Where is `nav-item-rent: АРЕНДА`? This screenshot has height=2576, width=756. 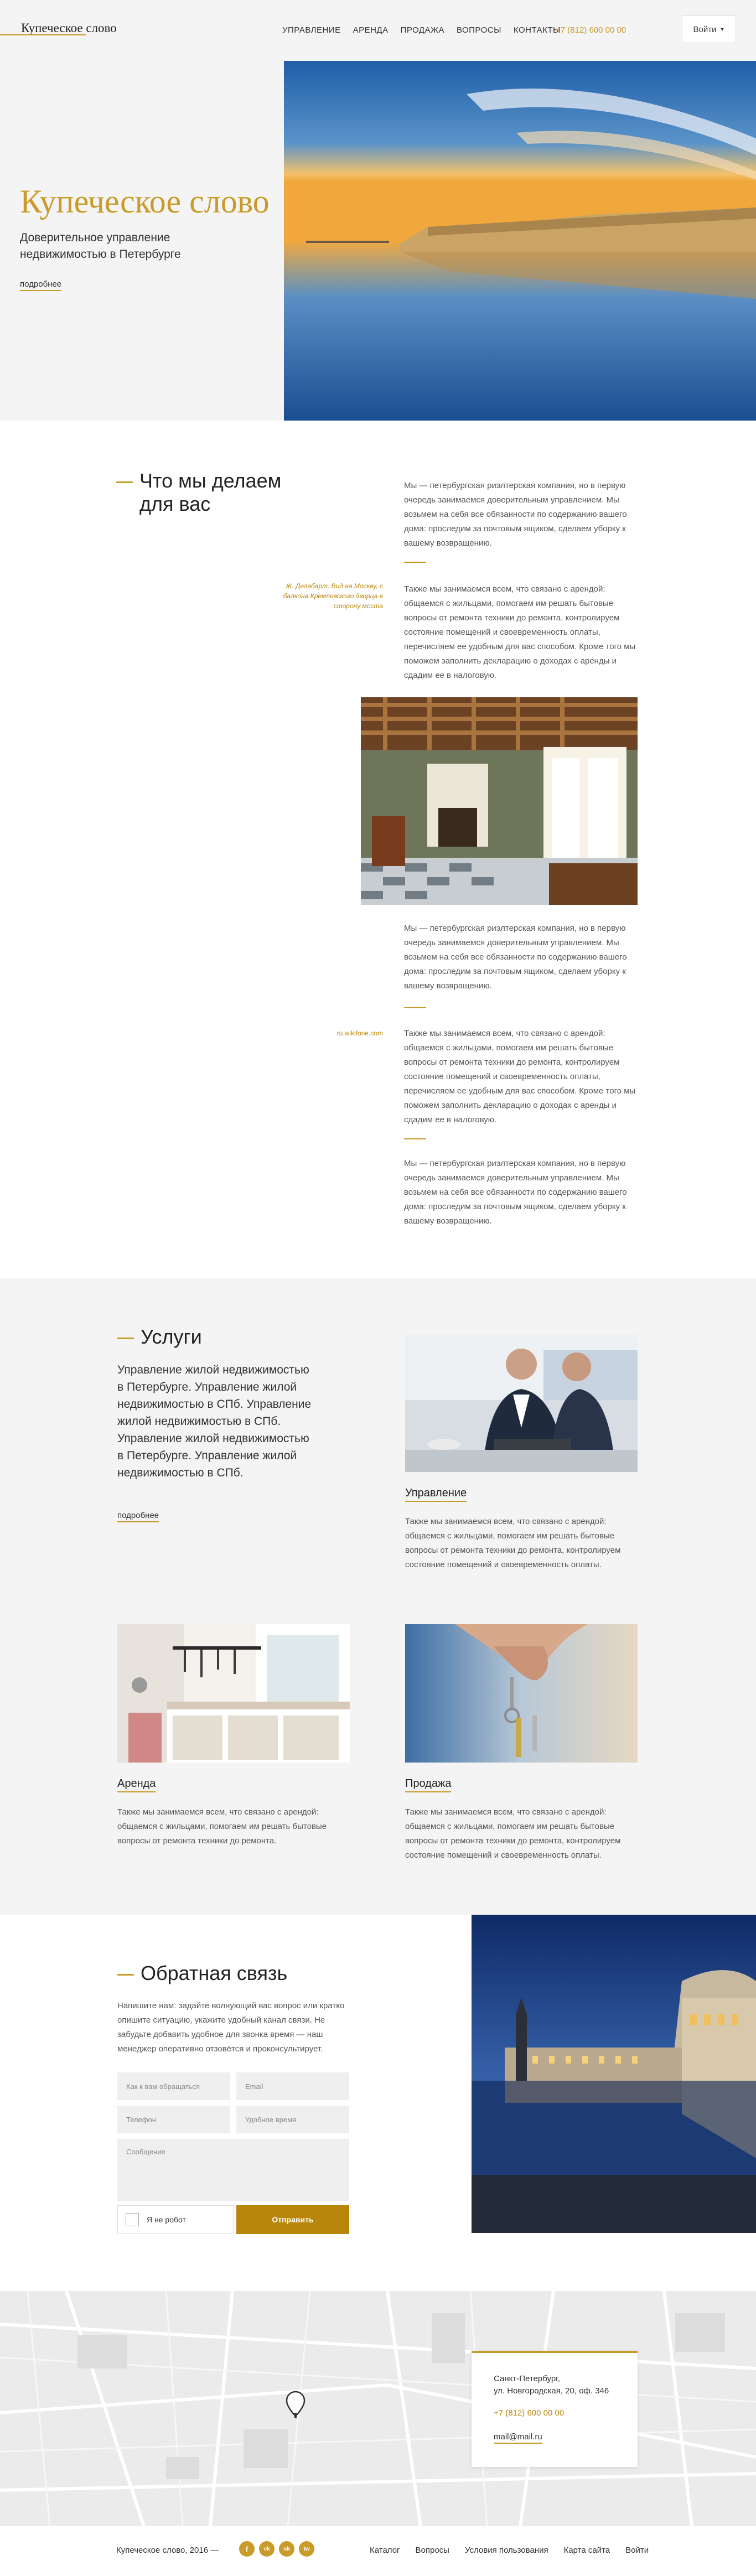 nav-item-rent: АРЕНДА is located at coordinates (371, 30).